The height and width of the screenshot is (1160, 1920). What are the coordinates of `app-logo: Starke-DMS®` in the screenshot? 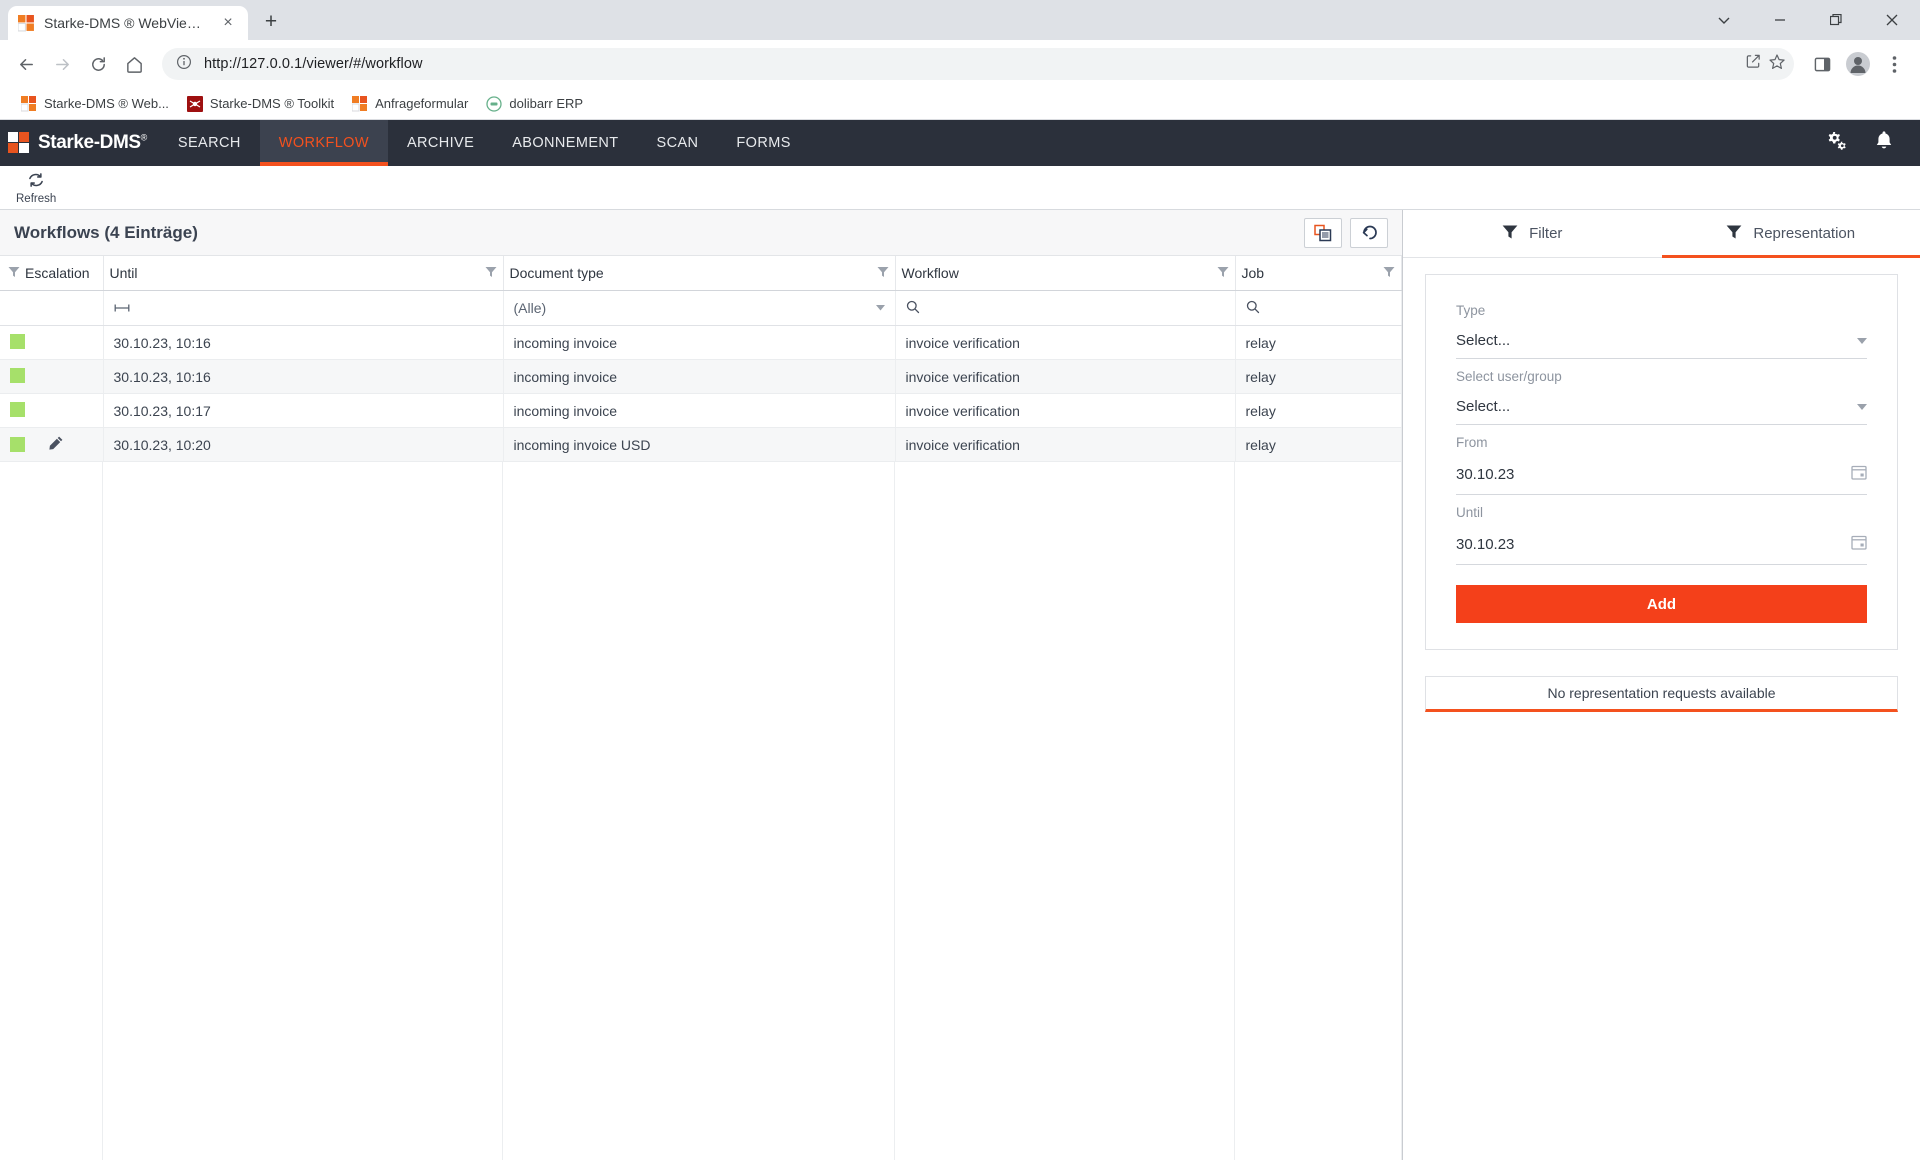 It's located at (79, 143).